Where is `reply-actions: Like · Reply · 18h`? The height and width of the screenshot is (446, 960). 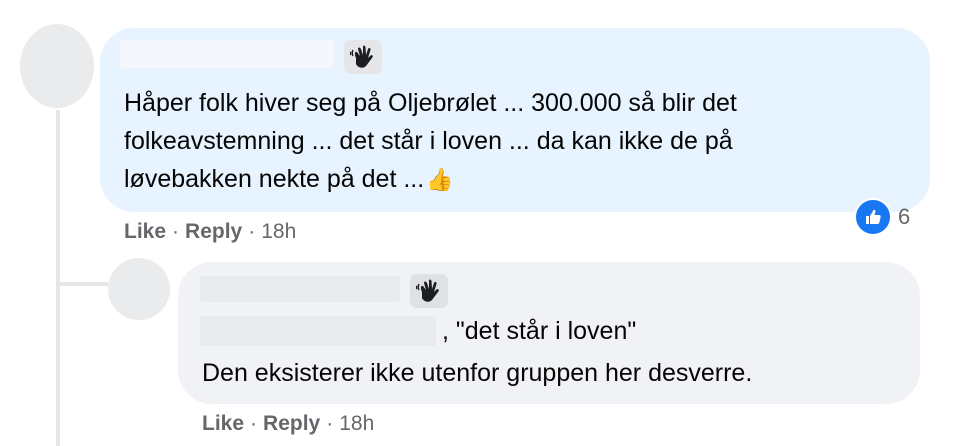
reply-actions: Like · Reply · 18h is located at coordinates (288, 424).